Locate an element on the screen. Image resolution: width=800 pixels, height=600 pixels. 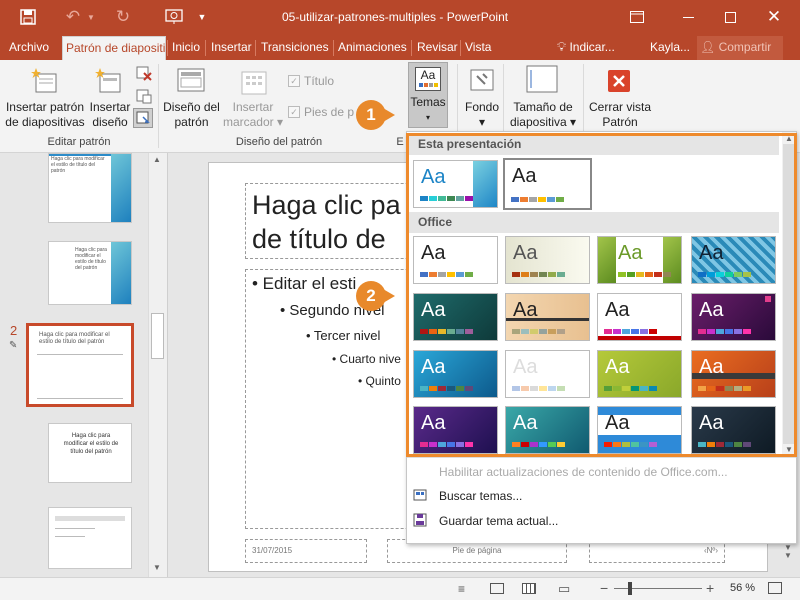
ribbon-display-icon is located at coordinates (637, 17).